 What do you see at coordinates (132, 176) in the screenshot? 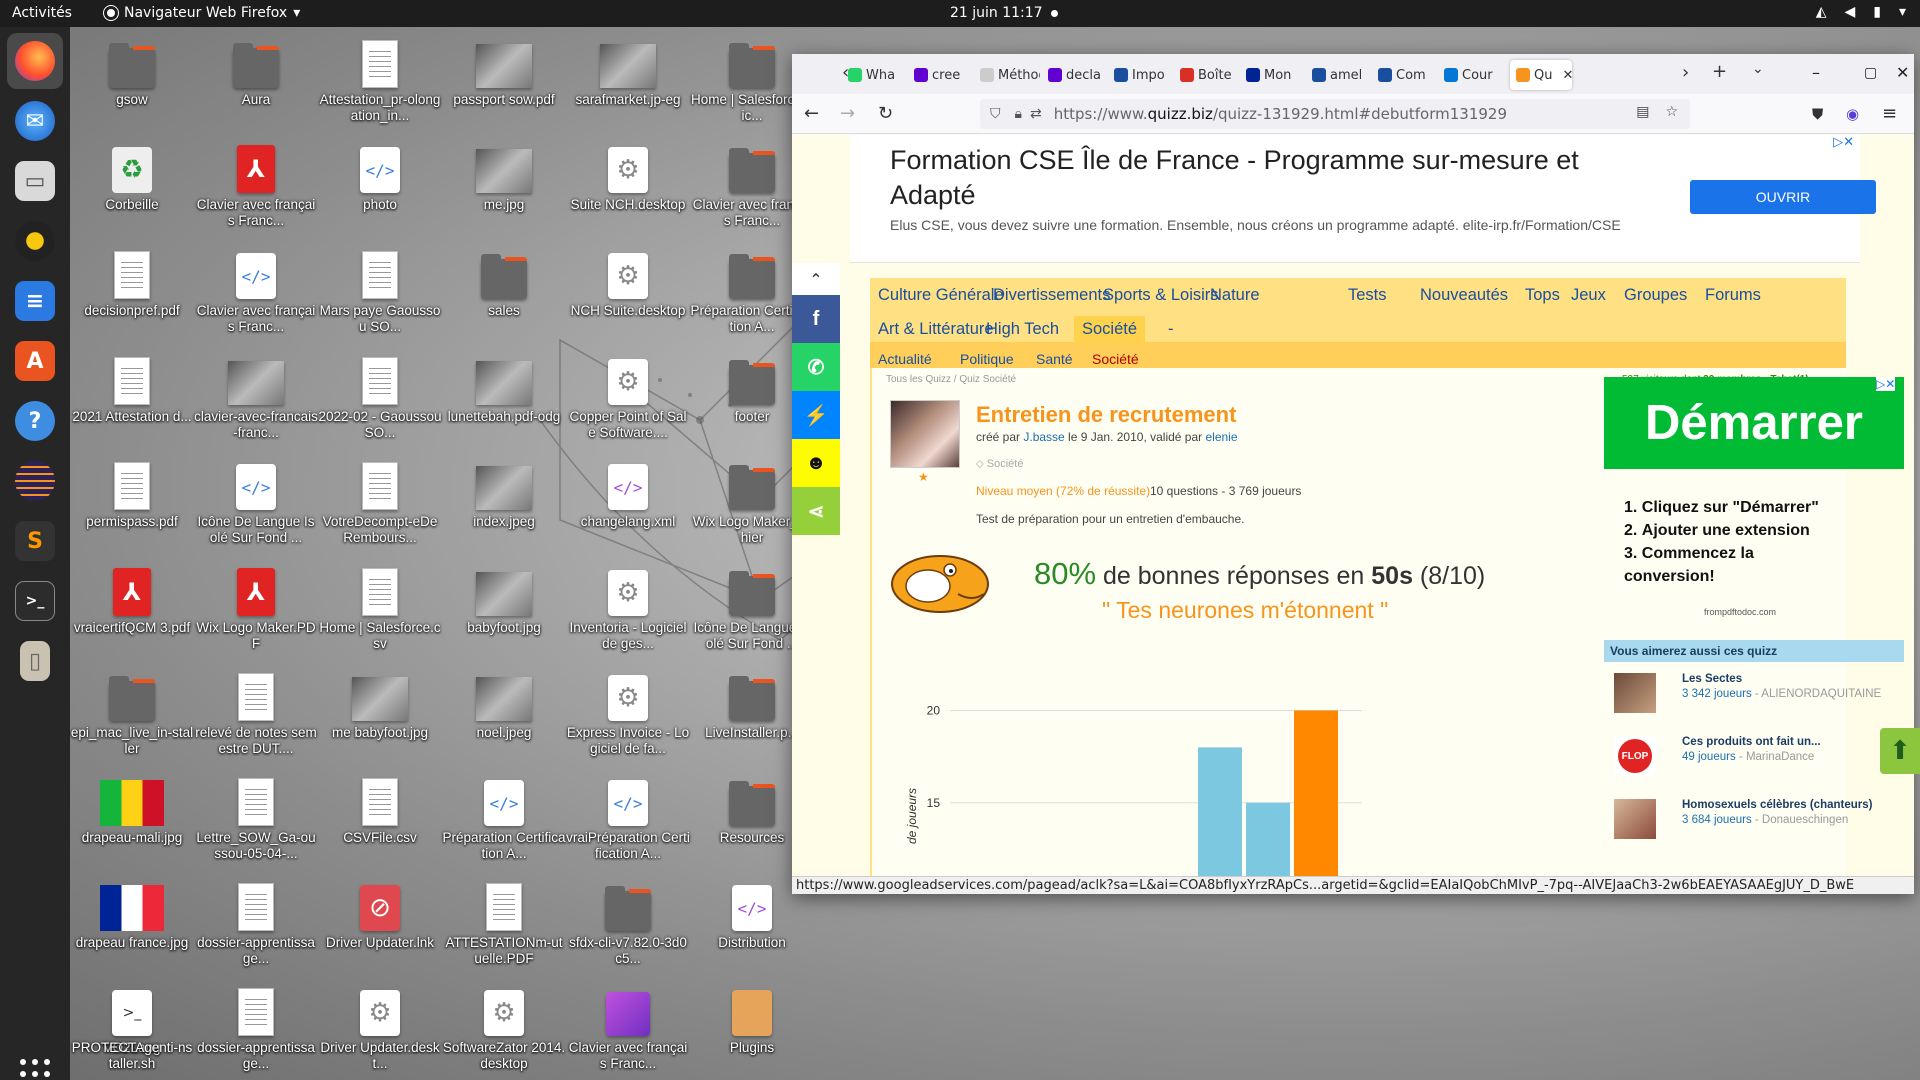
I see `desktop-icon: ♻ Corbeille` at bounding box center [132, 176].